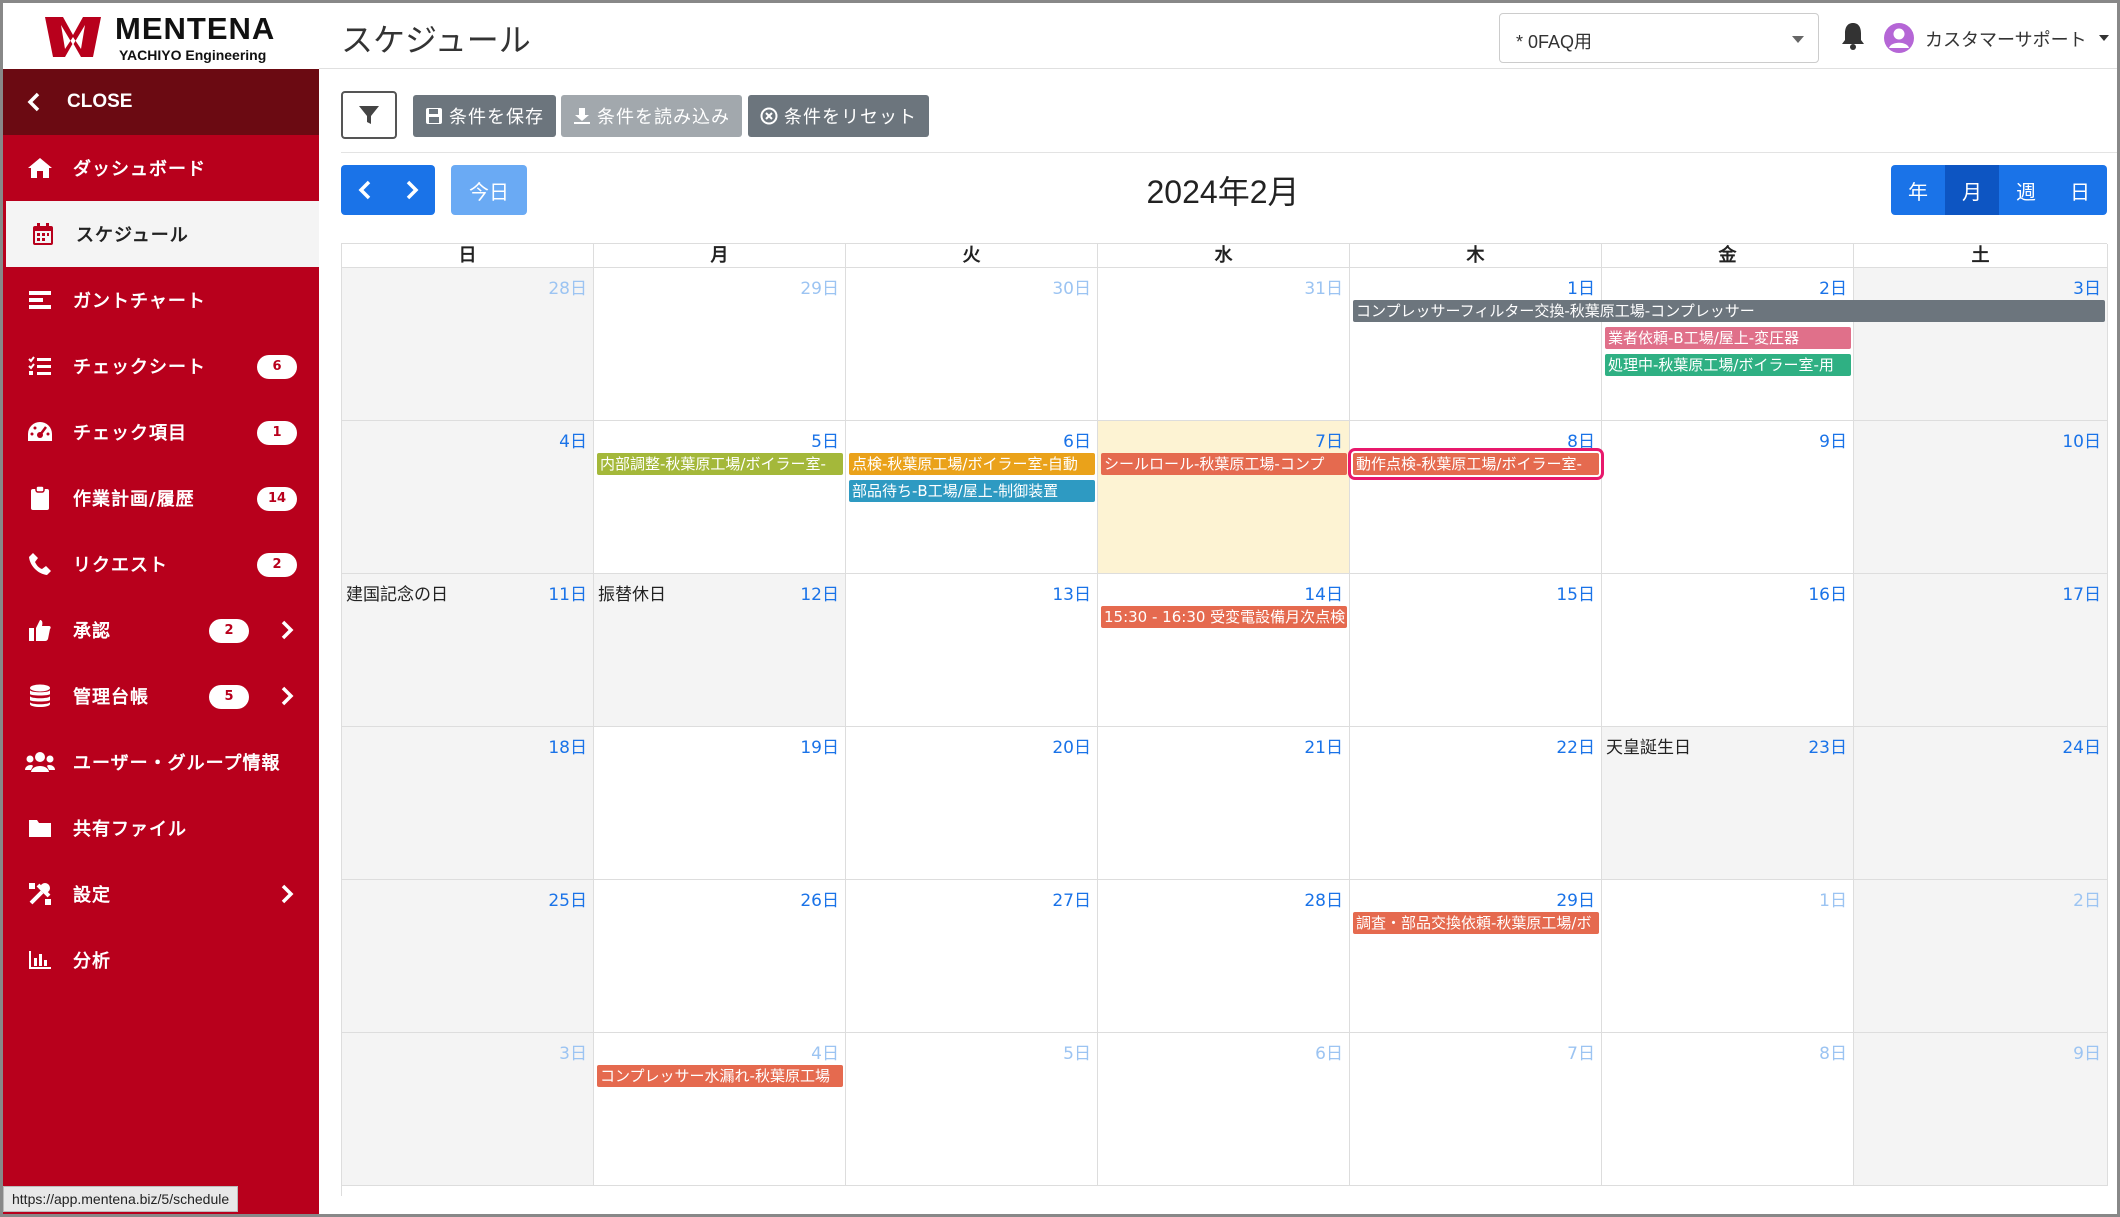 The height and width of the screenshot is (1217, 2120). I want to click on day-cell: 10日, so click(1981, 497).